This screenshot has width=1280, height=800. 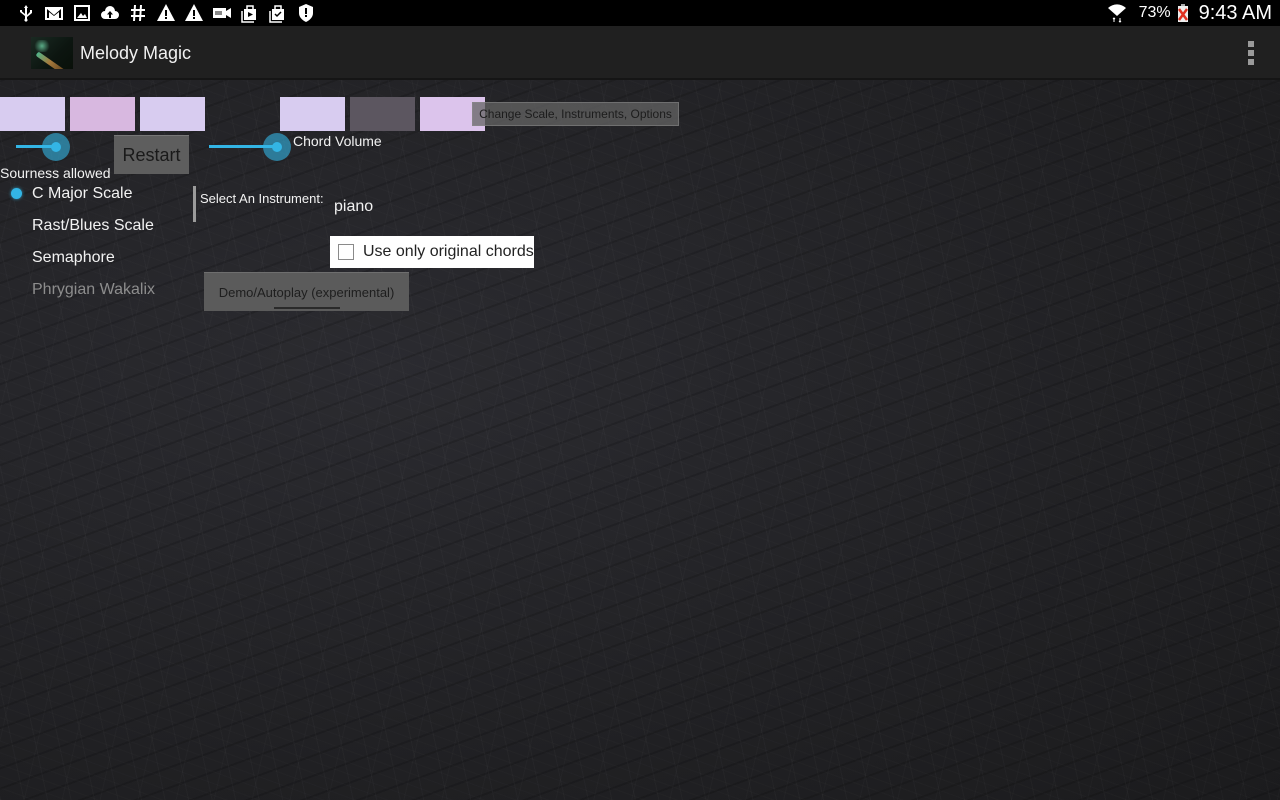 I want to click on radio-selected-icon, so click(x=16, y=193).